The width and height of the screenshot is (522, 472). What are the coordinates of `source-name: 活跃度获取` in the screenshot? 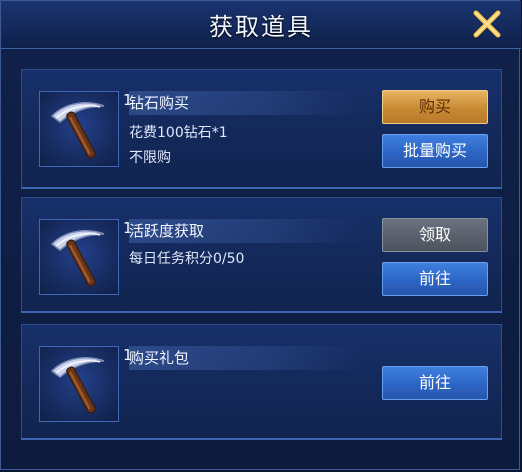 It's located at (167, 231).